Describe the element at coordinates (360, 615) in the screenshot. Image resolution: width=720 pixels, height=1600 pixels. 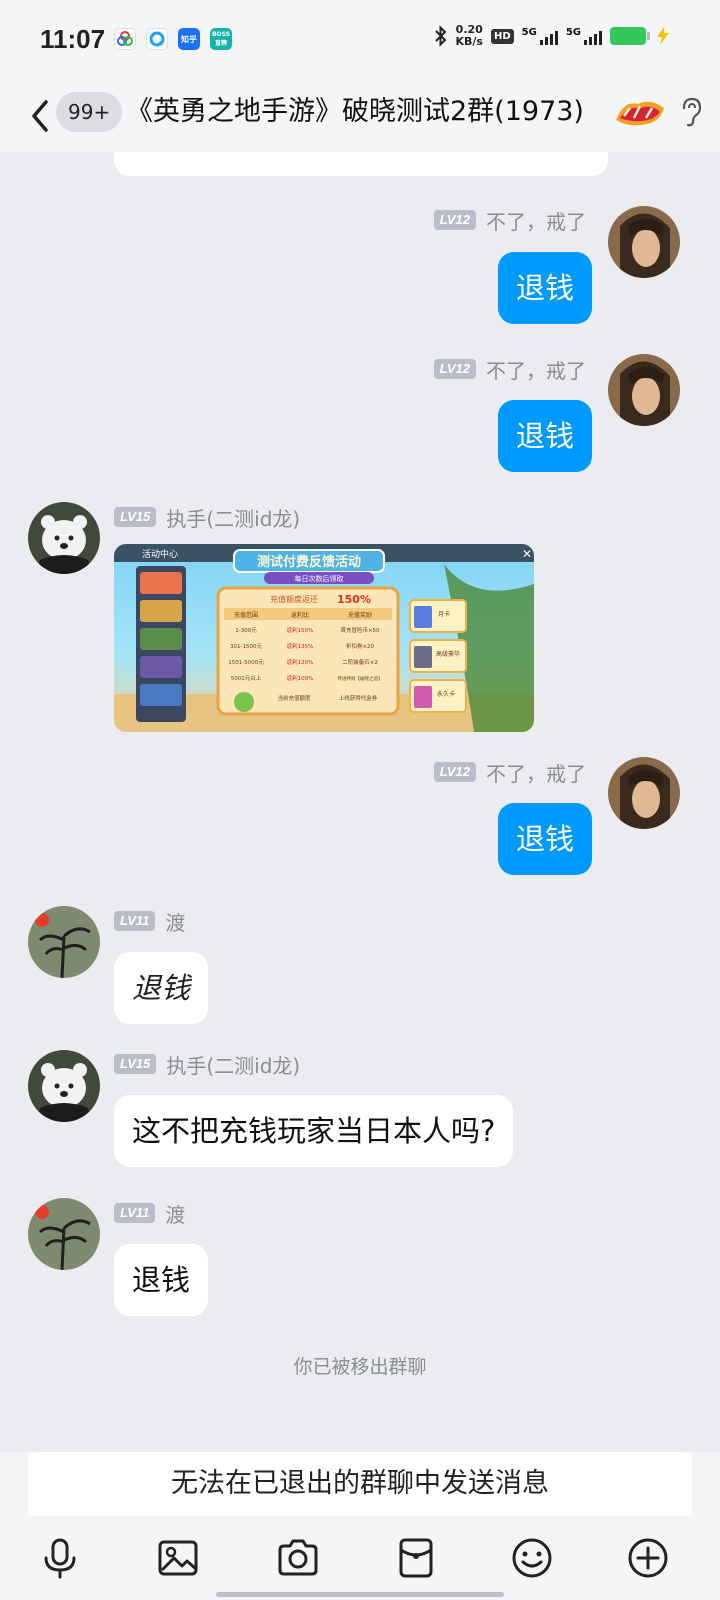
I see `svg-text: 充值奖励` at that location.